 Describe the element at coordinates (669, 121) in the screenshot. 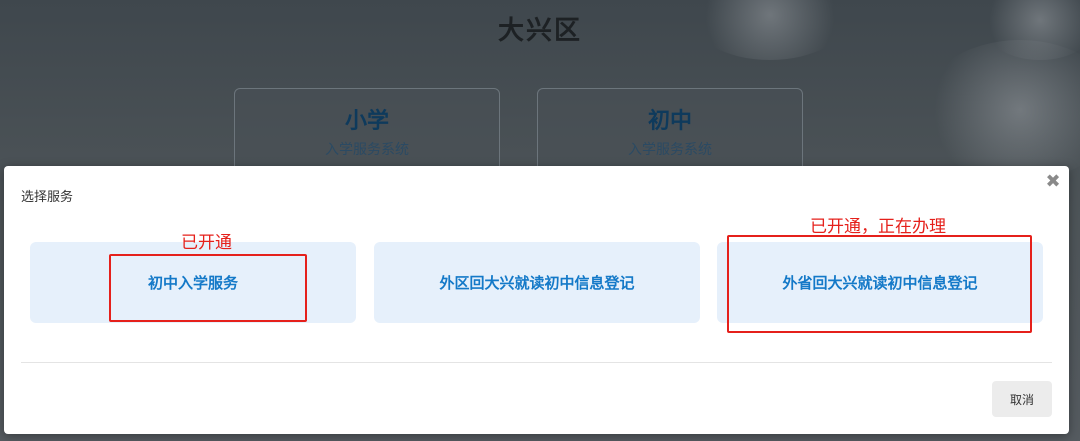

I see `level-card-title: 初中` at that location.